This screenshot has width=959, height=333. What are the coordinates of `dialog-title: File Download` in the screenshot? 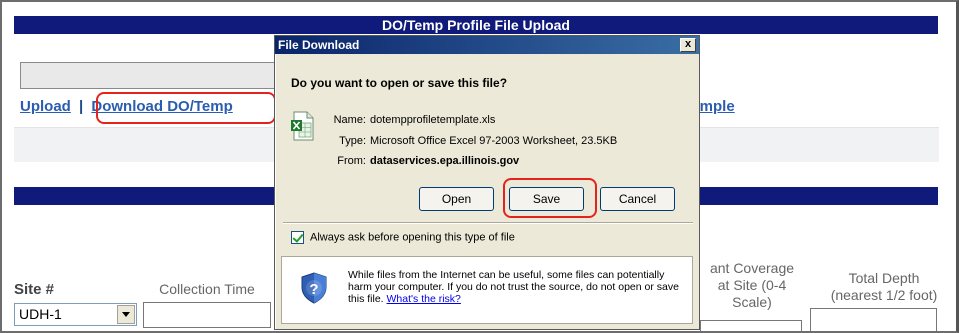 It's located at (319, 45).